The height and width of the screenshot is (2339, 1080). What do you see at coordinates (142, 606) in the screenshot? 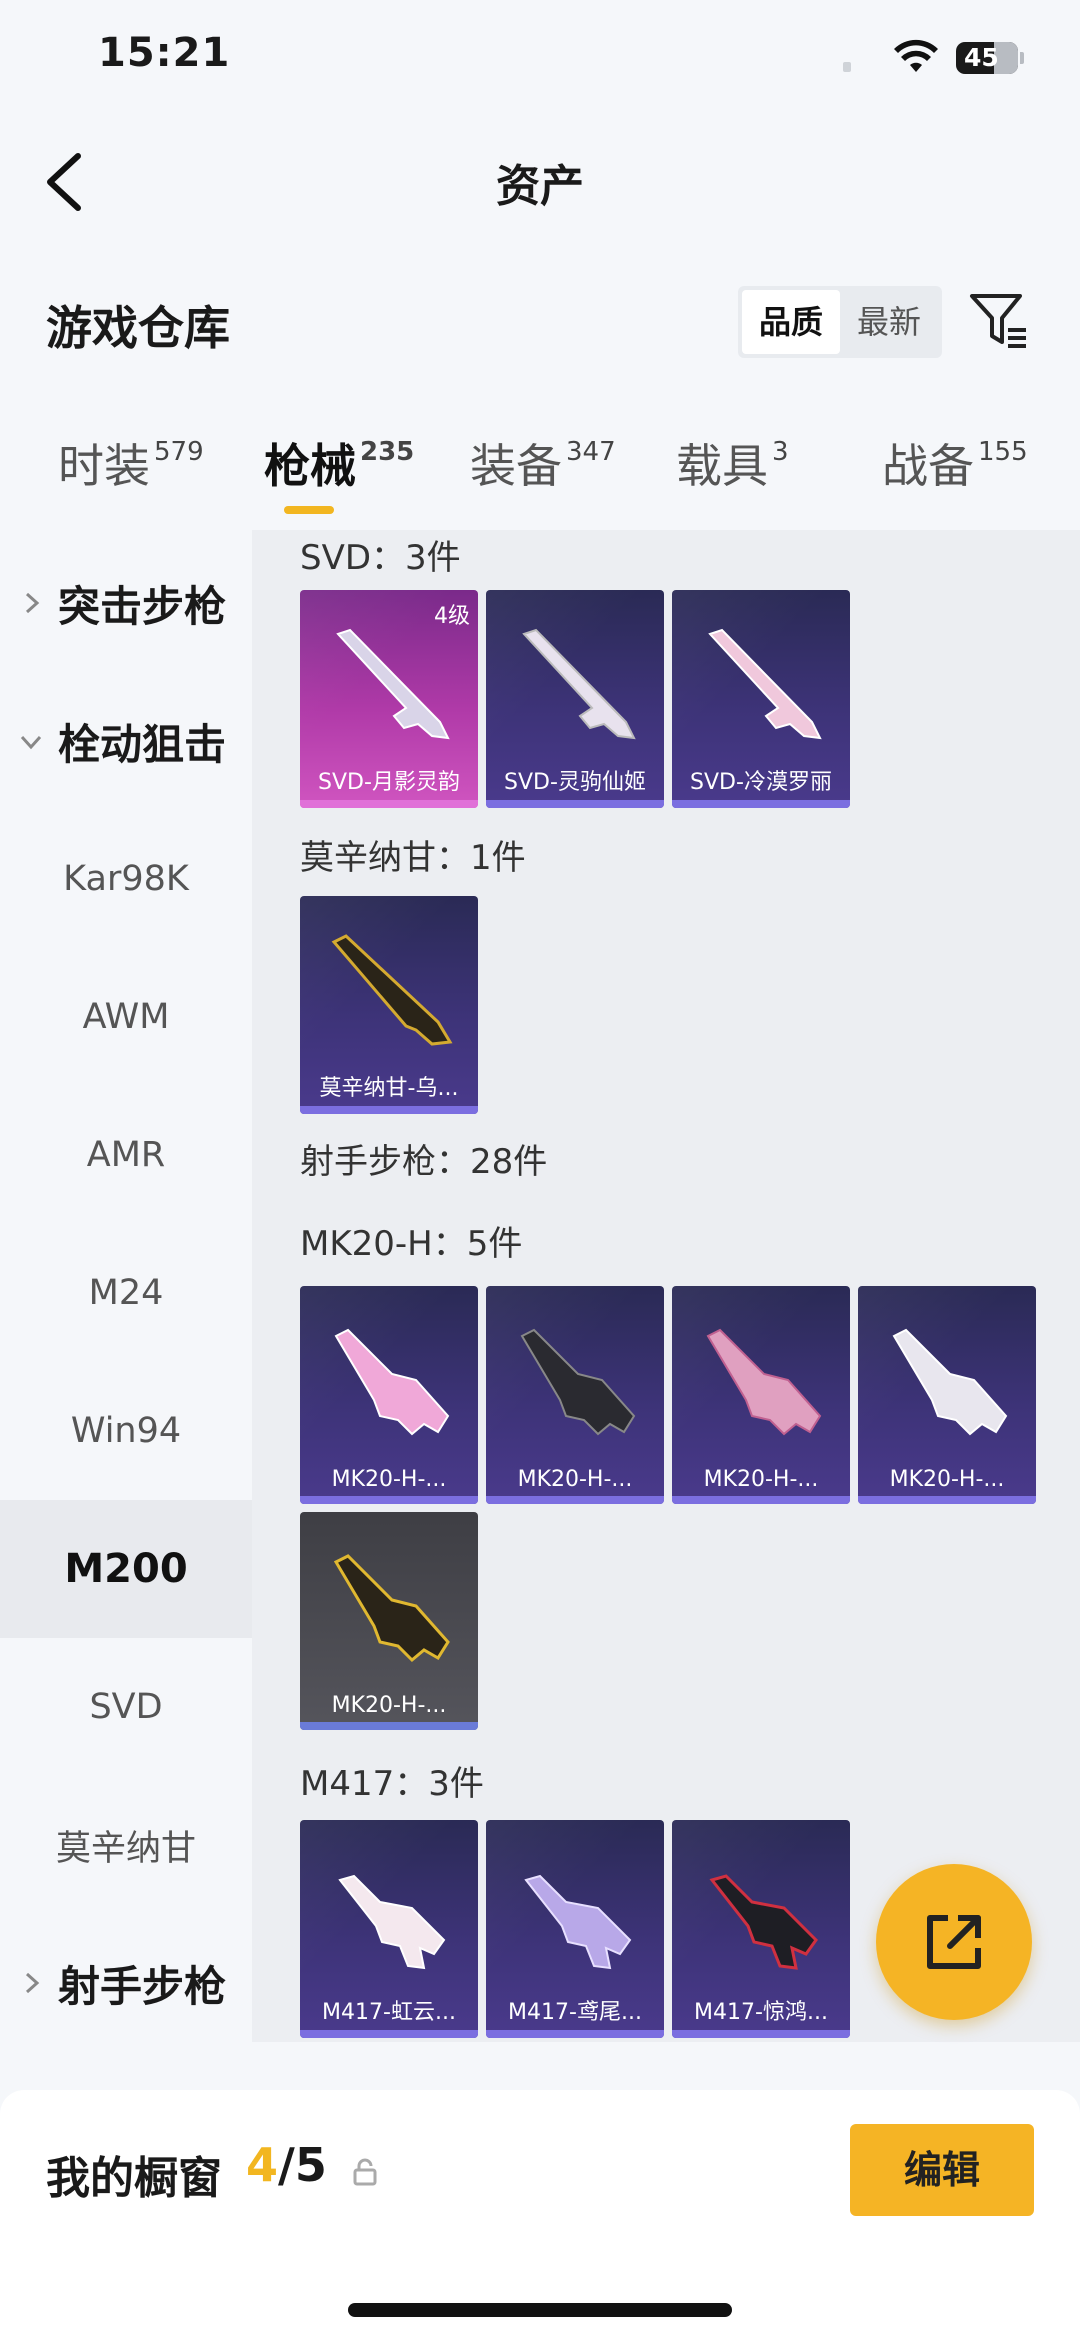
I see `sidebar-item-label: 突击步枪` at bounding box center [142, 606].